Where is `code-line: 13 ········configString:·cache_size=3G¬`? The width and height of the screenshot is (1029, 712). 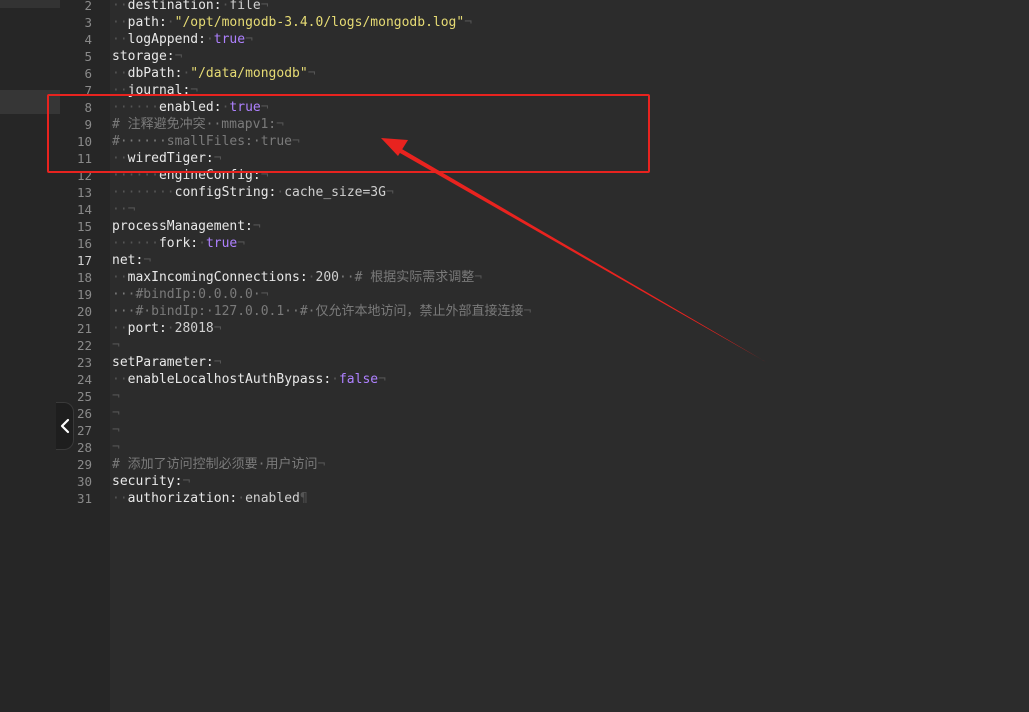
code-line: 13 ········configString:·cache_size=3G¬ is located at coordinates (553, 192).